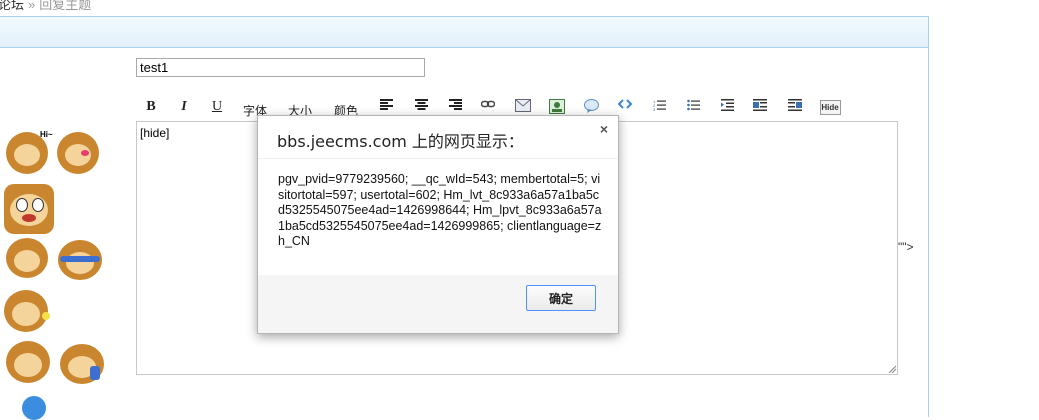  I want to click on editor-content: [hide], so click(155, 133).